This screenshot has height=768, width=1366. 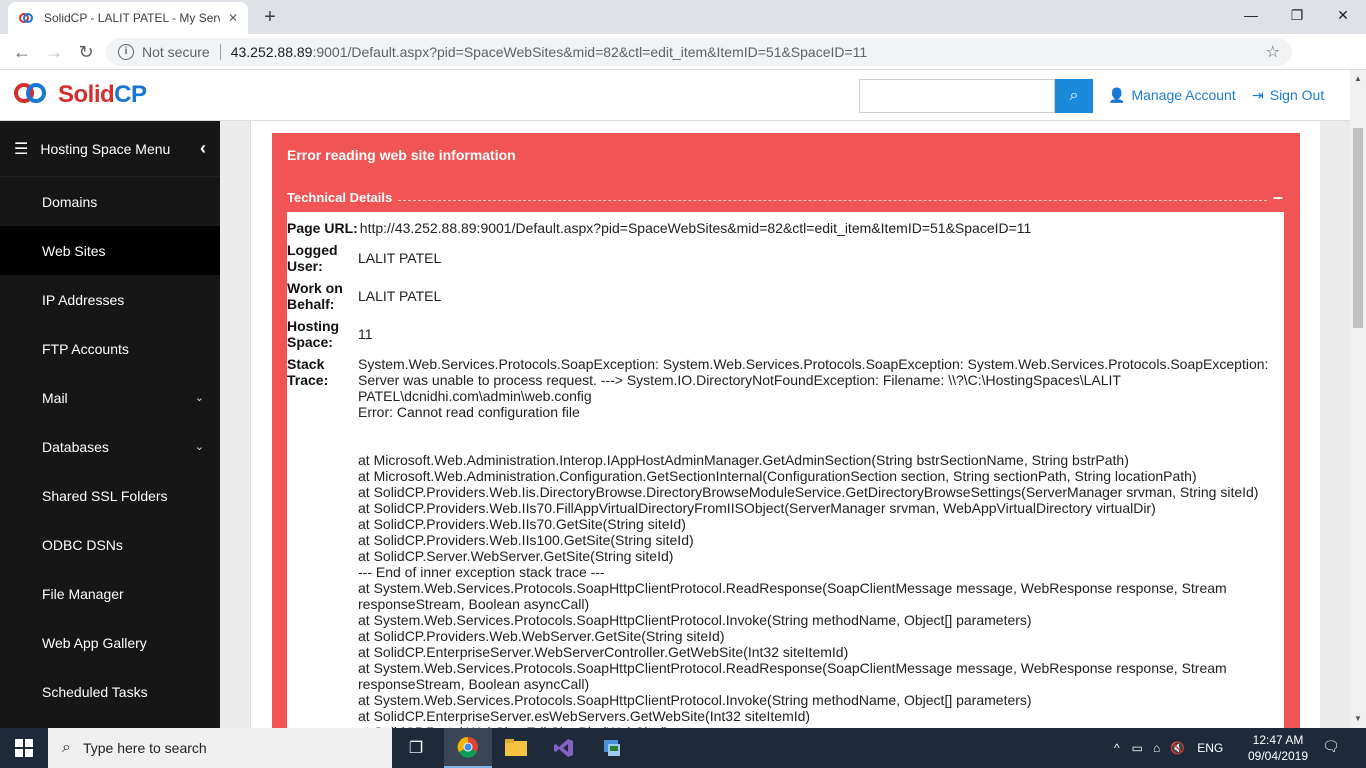 What do you see at coordinates (1288, 95) in the screenshot?
I see `sign-out-link: ⇥ Sign Out` at bounding box center [1288, 95].